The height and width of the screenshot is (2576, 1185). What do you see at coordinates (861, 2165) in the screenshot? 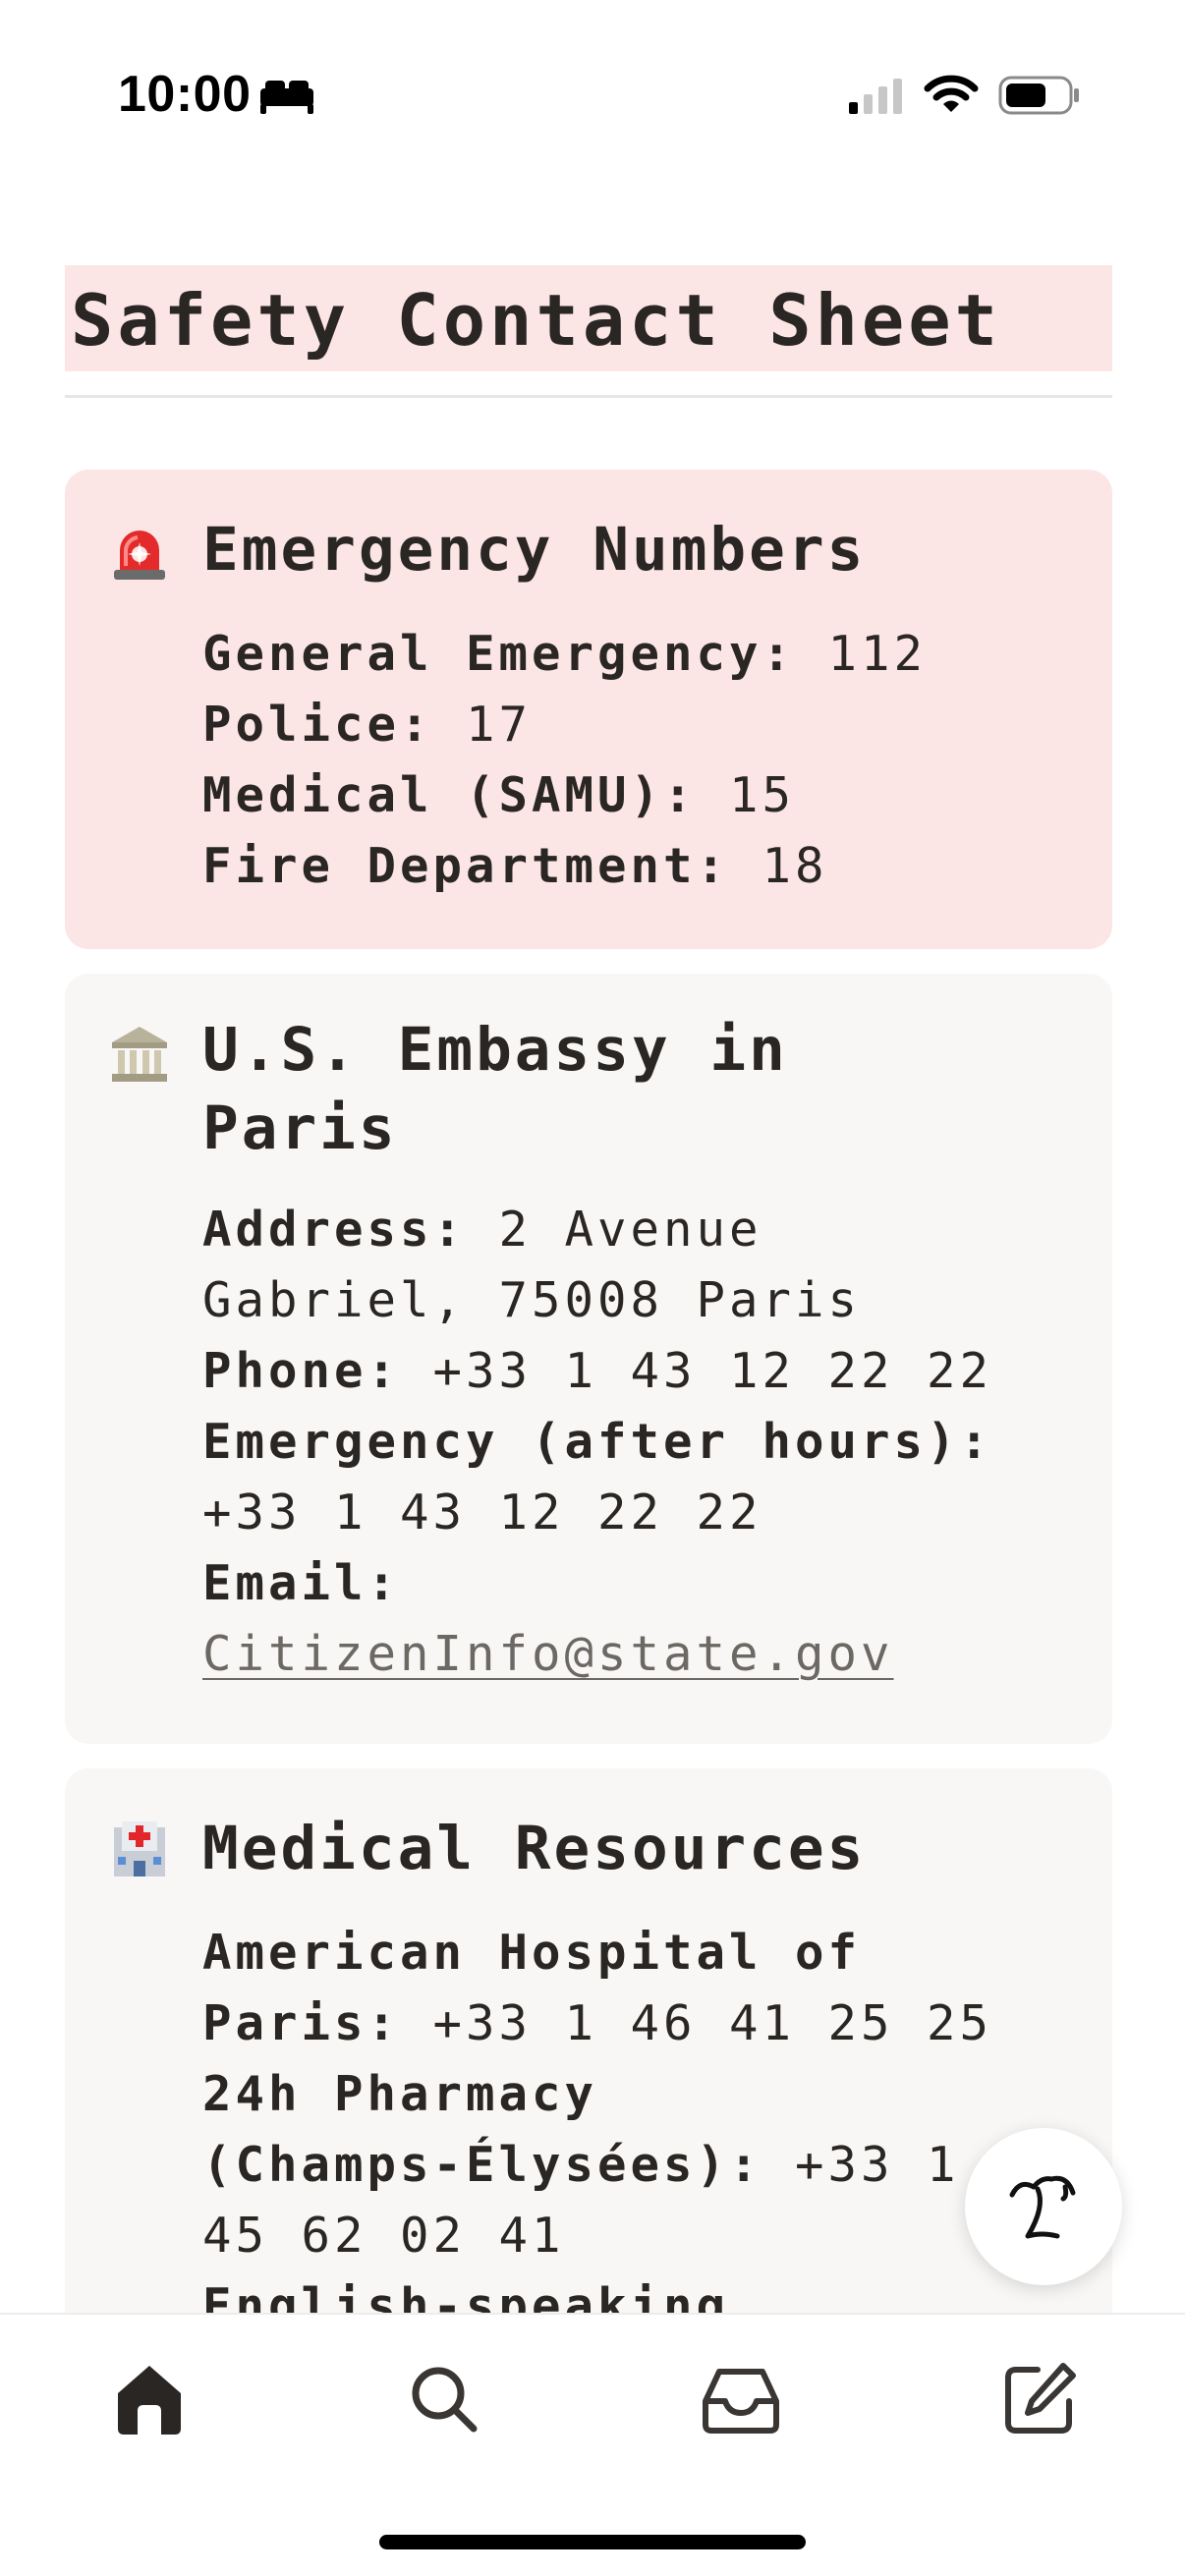
I see `pharmacy-phone: +33 1` at bounding box center [861, 2165].